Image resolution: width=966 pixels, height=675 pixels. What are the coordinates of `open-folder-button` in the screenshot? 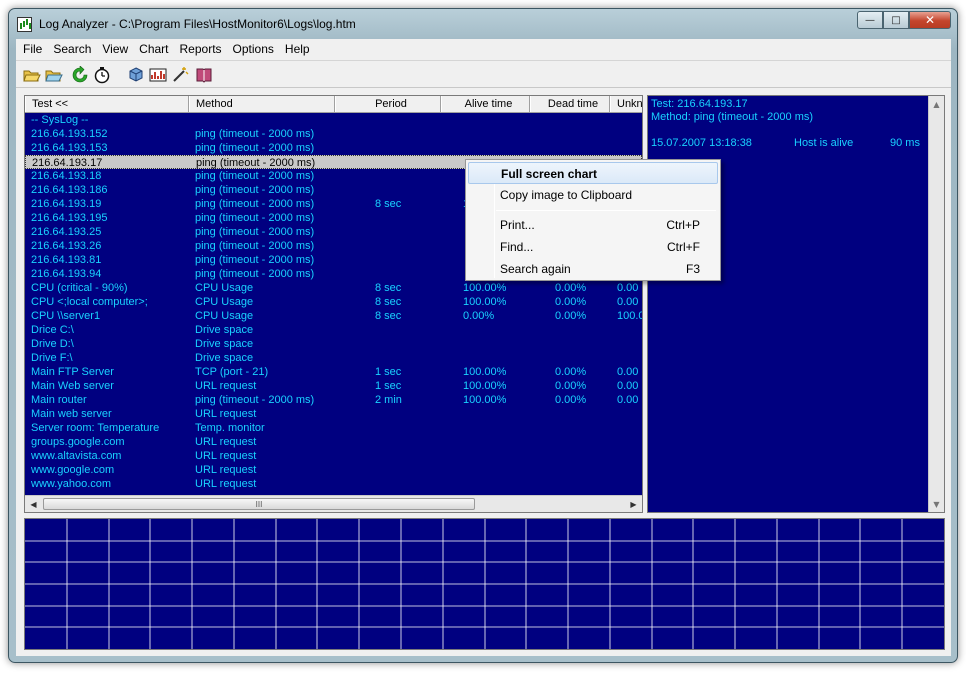 It's located at (54, 75).